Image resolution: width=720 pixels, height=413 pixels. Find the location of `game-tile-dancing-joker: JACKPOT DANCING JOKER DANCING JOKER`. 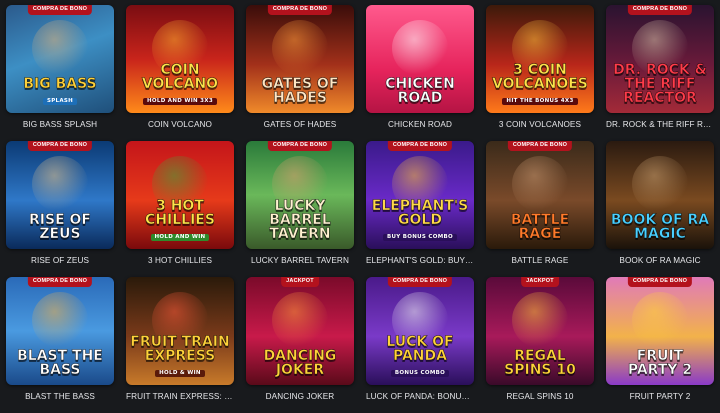

game-tile-dancing-joker: JACKPOT DANCING JOKER DANCING JOKER is located at coordinates (300, 345).